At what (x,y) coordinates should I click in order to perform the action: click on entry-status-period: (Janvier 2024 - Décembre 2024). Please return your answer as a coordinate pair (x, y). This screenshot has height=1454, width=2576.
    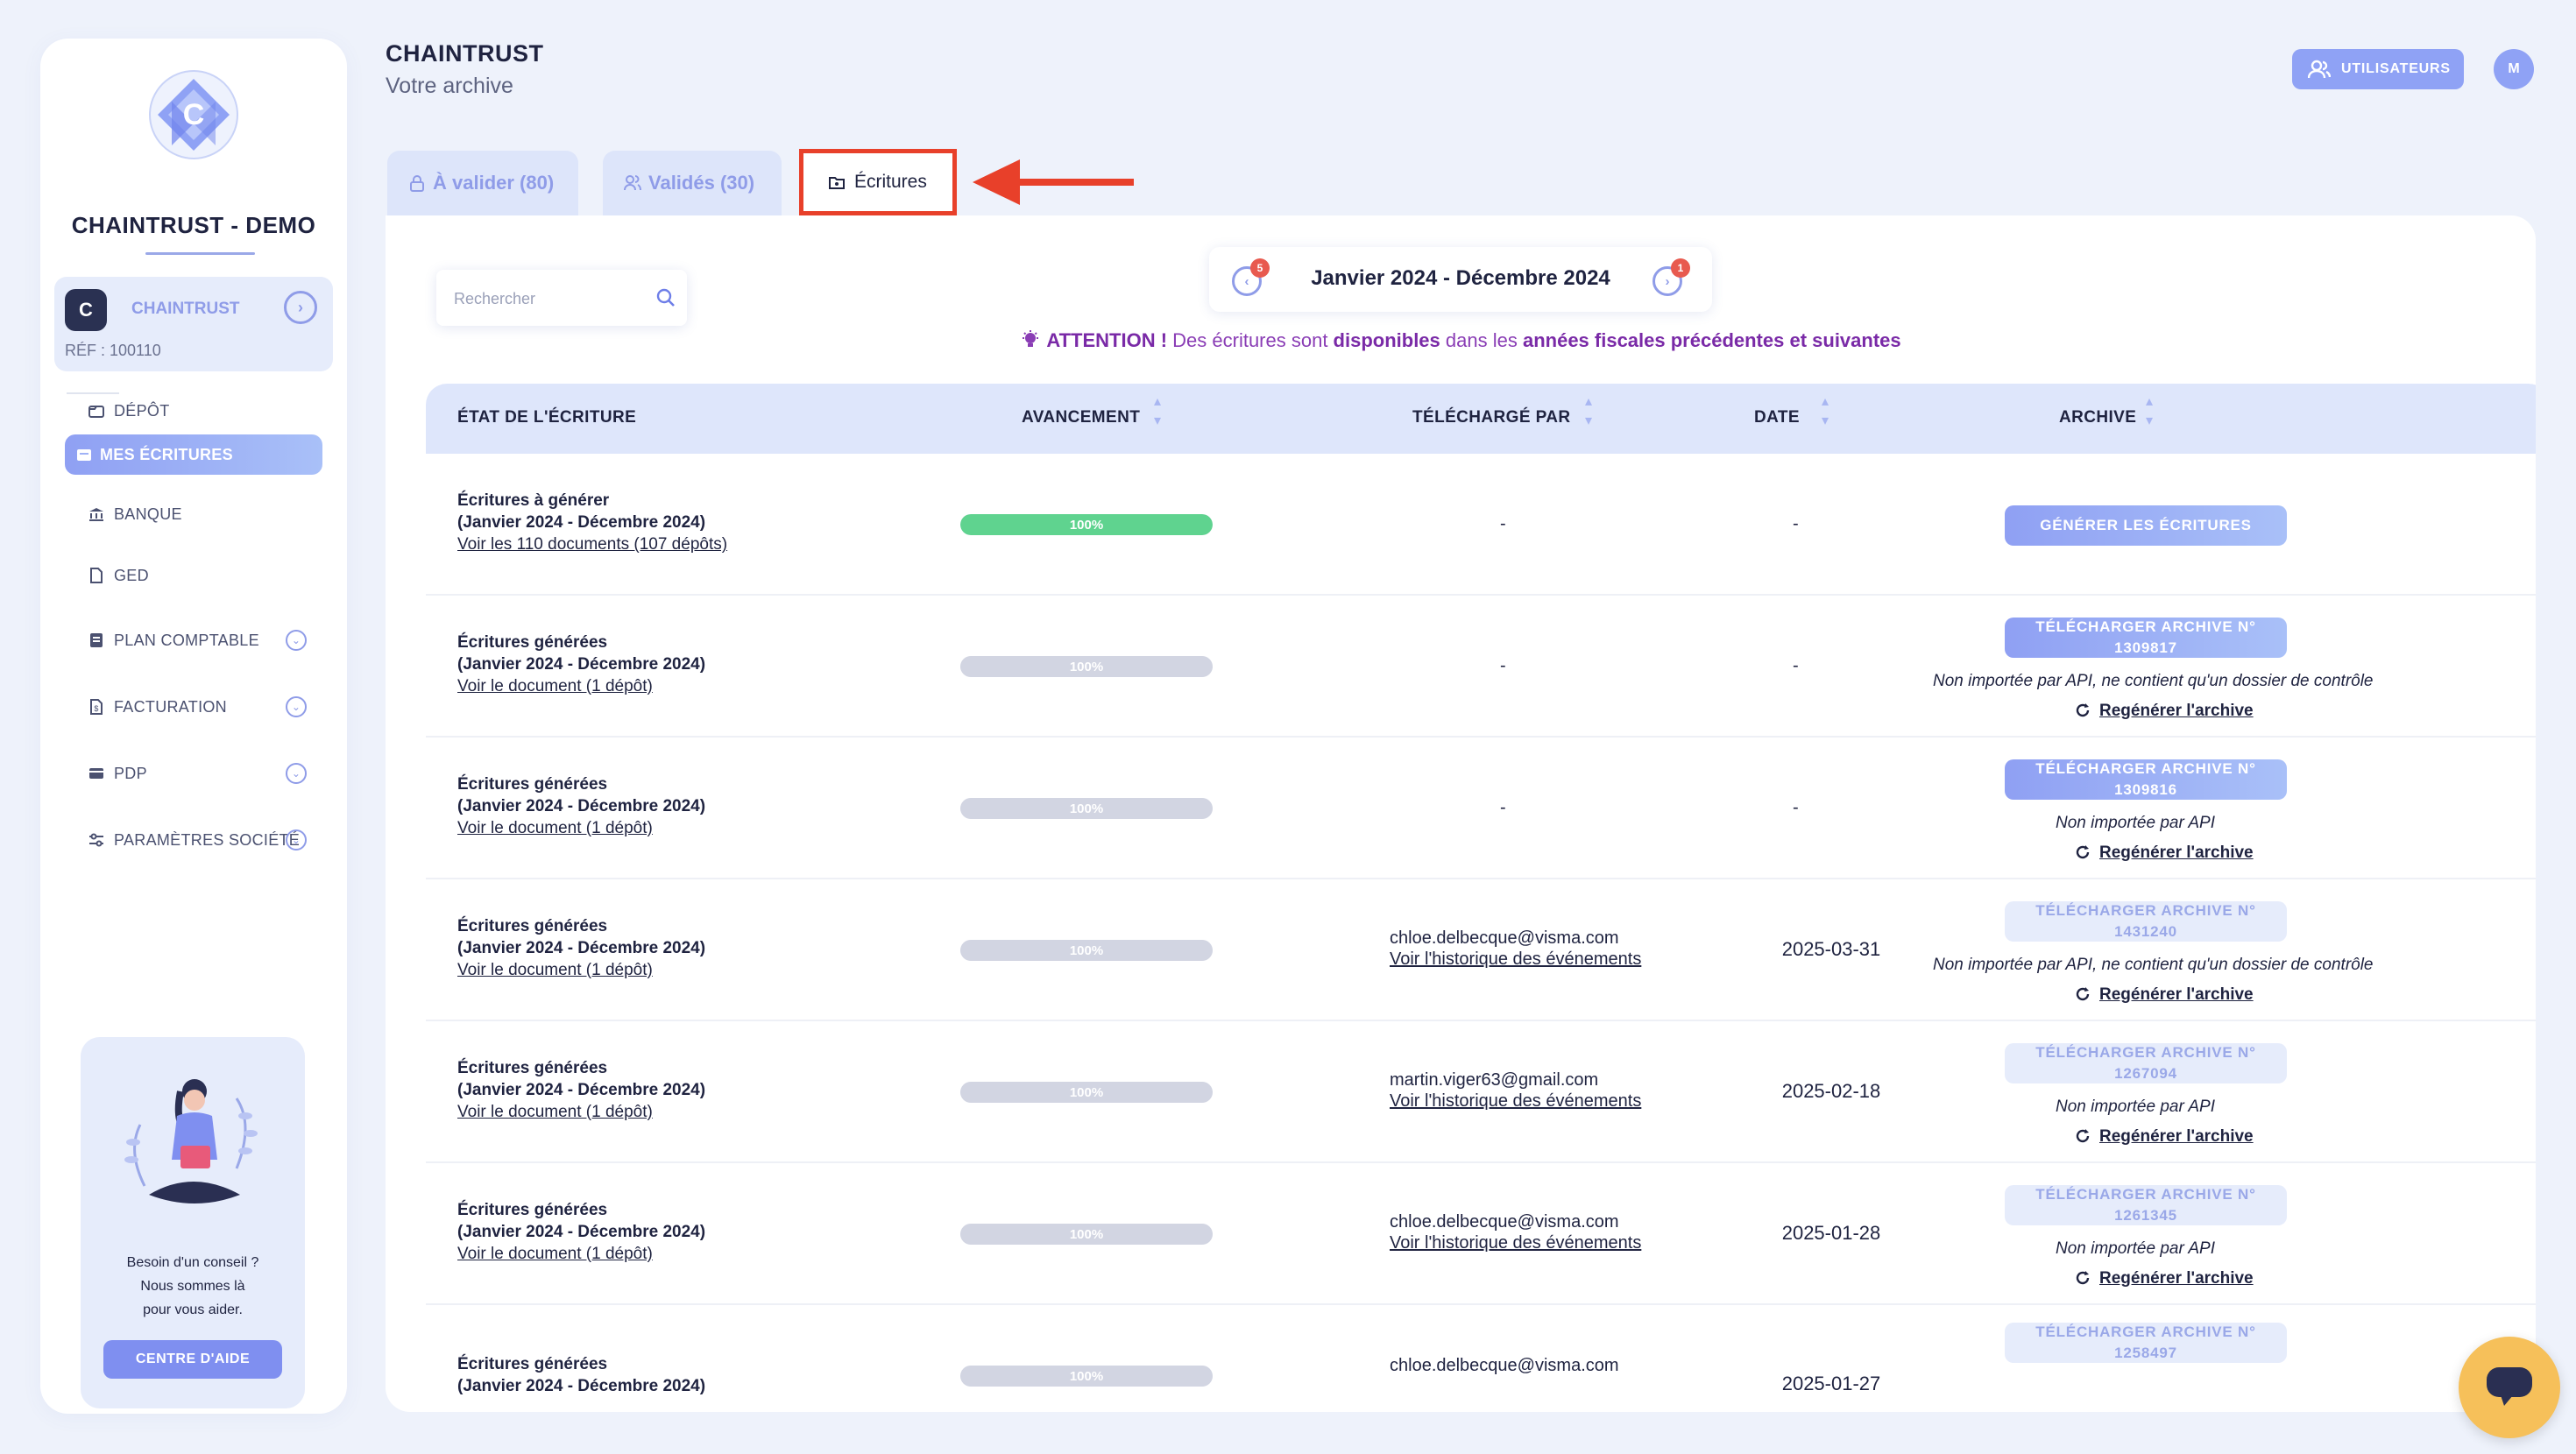
    Looking at the image, I should click on (581, 522).